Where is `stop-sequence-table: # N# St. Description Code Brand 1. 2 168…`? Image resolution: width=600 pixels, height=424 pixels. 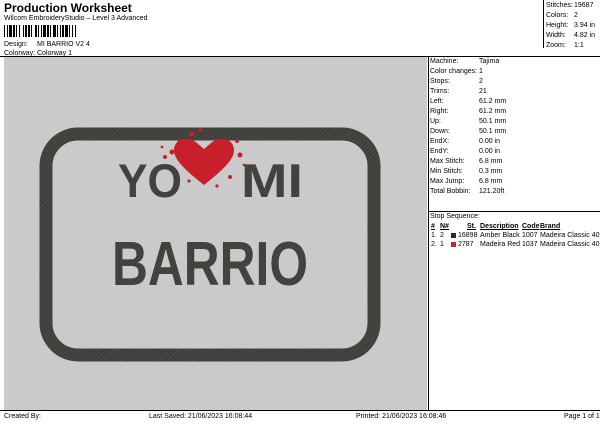
stop-sequence-table: # N# St. Description Code Brand 1. 2 168… is located at coordinates (515, 238).